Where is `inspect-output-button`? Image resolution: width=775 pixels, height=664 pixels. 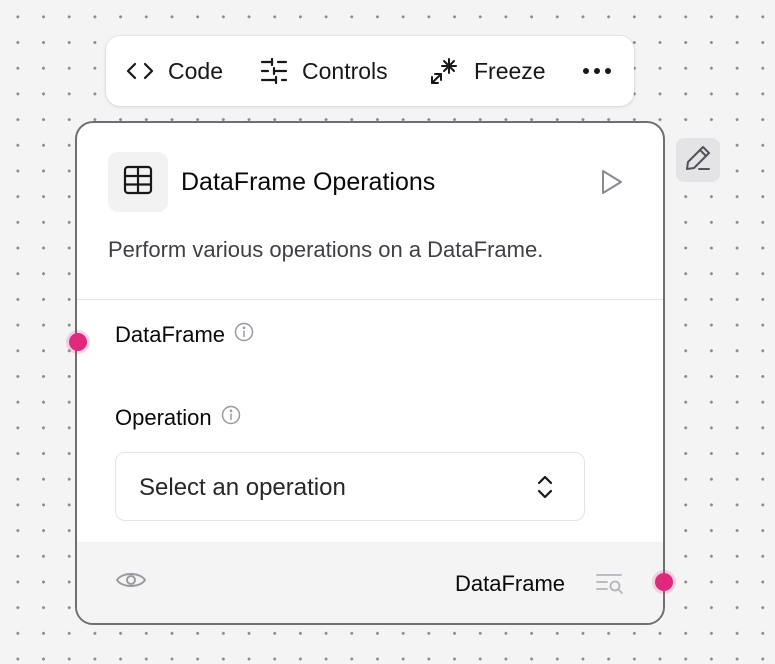 inspect-output-button is located at coordinates (610, 585).